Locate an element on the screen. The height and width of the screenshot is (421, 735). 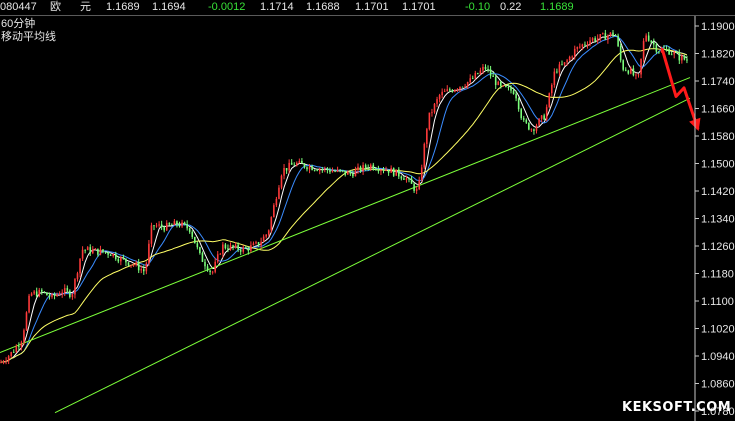
symbol-name-2: 元 is located at coordinates (85, 7).